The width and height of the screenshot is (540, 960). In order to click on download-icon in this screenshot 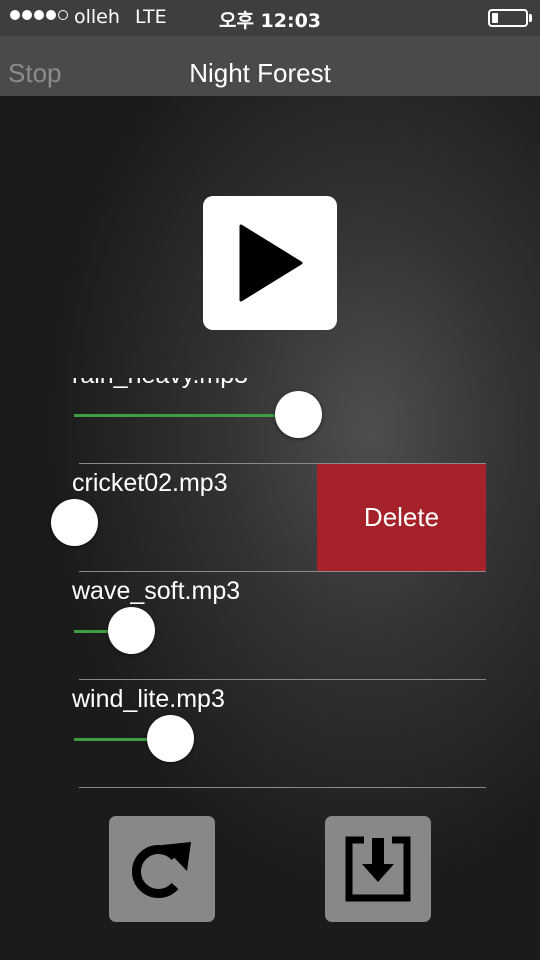, I will do `click(378, 869)`.